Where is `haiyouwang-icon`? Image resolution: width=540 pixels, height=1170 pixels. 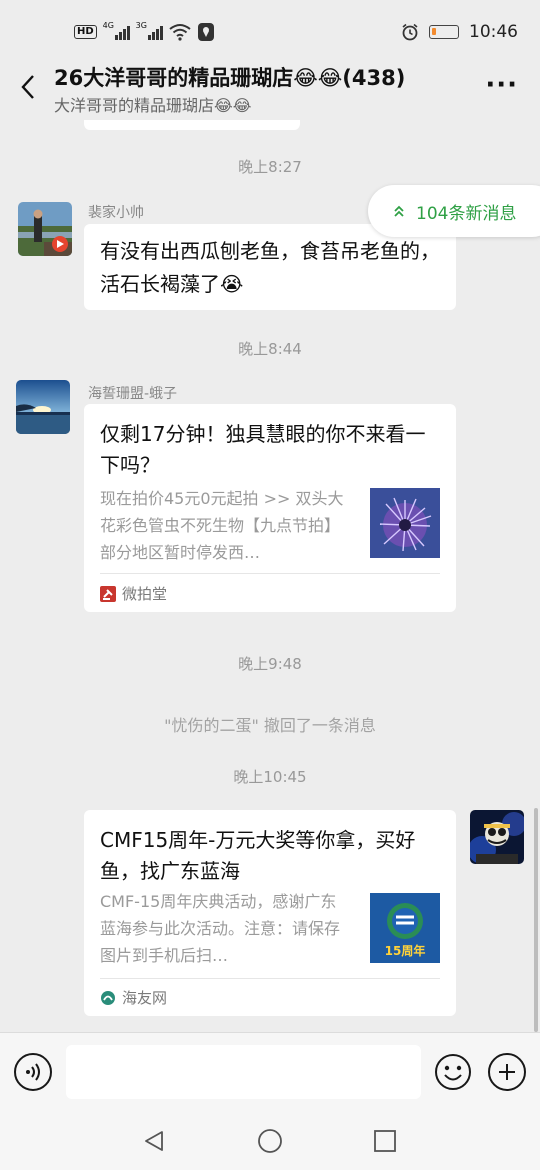
haiyouwang-icon is located at coordinates (108, 997).